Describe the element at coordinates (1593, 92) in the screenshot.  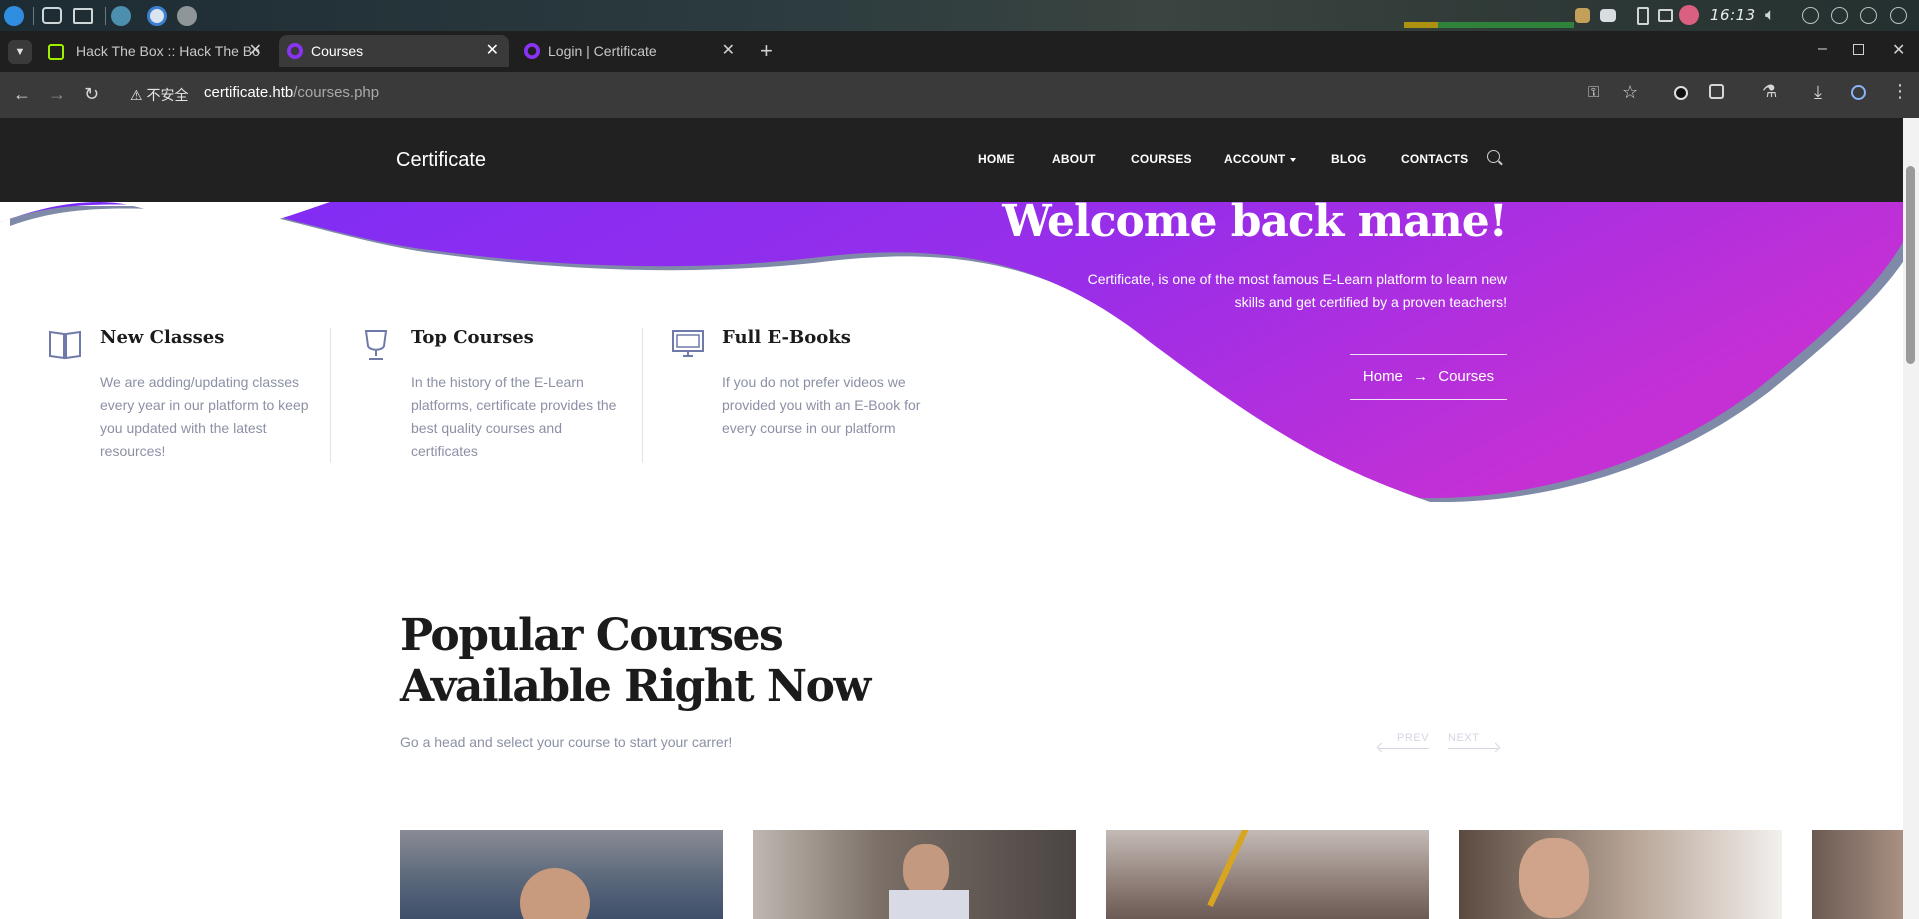
I see `key-icon: ⚿` at that location.